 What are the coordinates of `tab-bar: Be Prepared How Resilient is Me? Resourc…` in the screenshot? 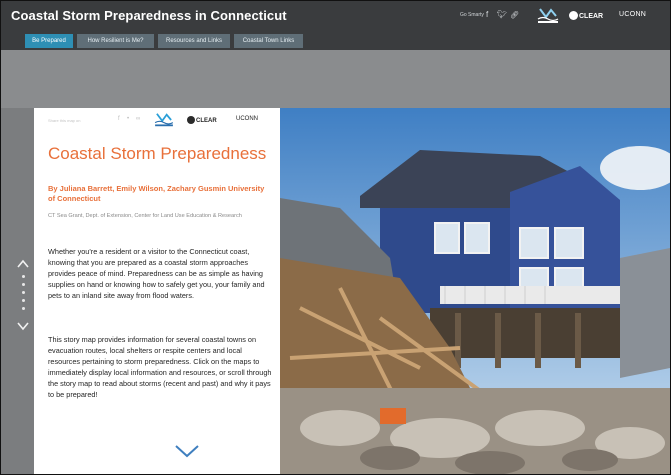 It's located at (335, 40).